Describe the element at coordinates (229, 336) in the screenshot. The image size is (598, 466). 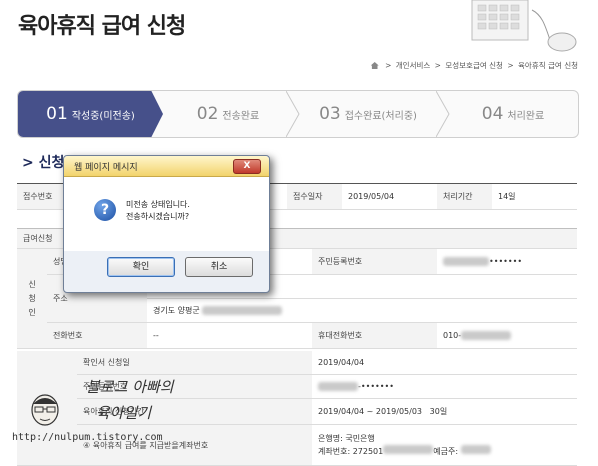
I see `phone-value: --` at that location.